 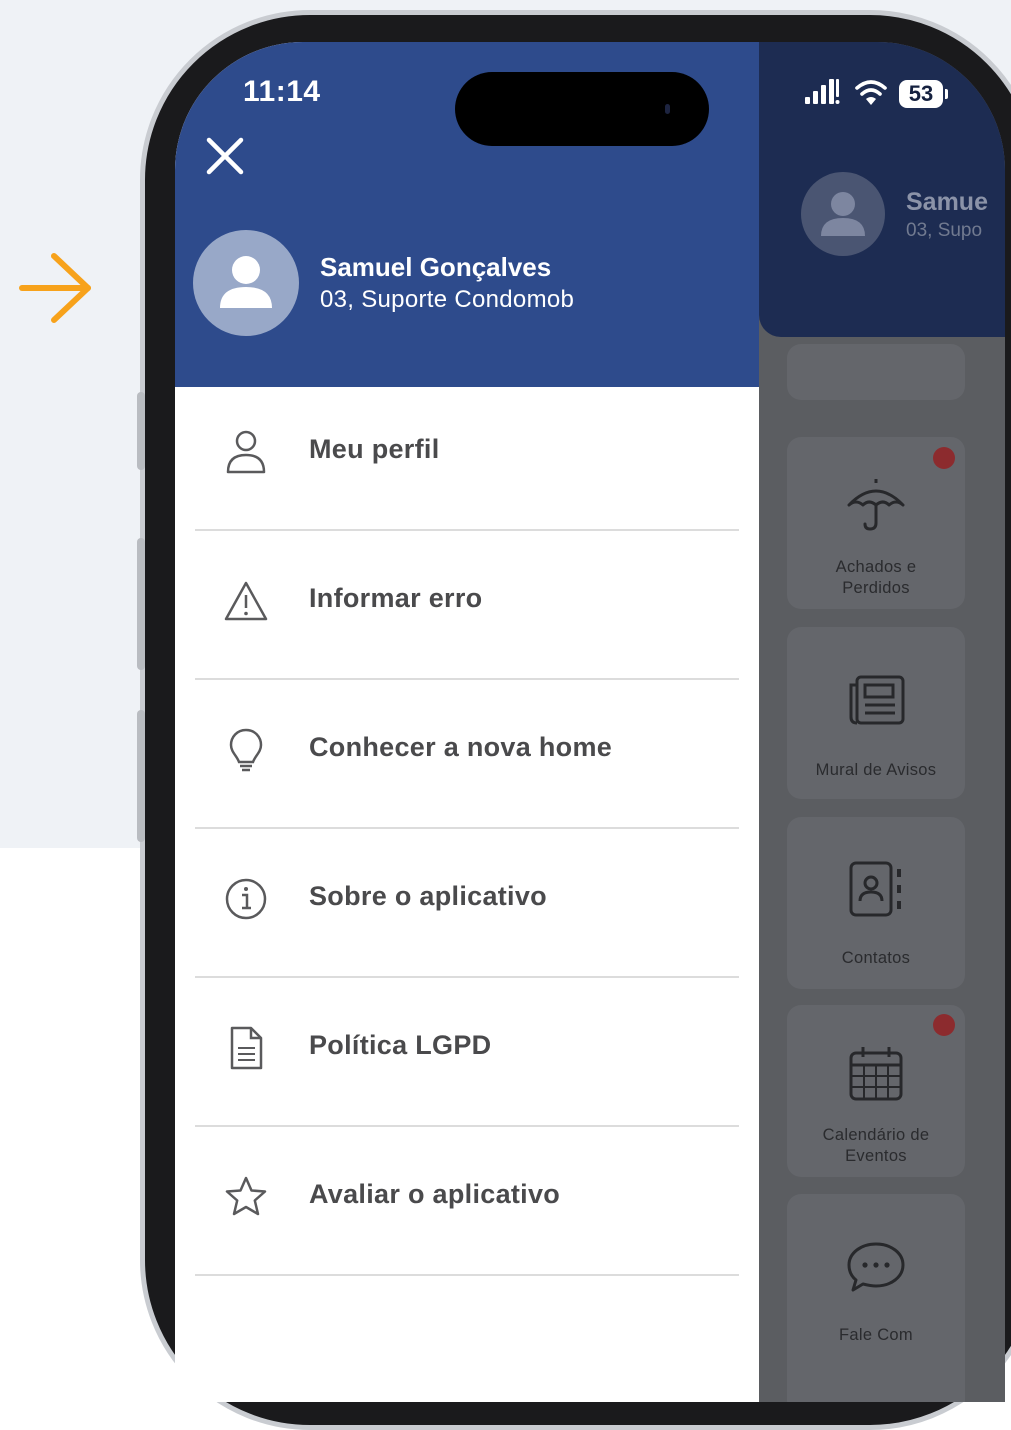 I want to click on card-label-contatos: Contatos, so click(x=876, y=958).